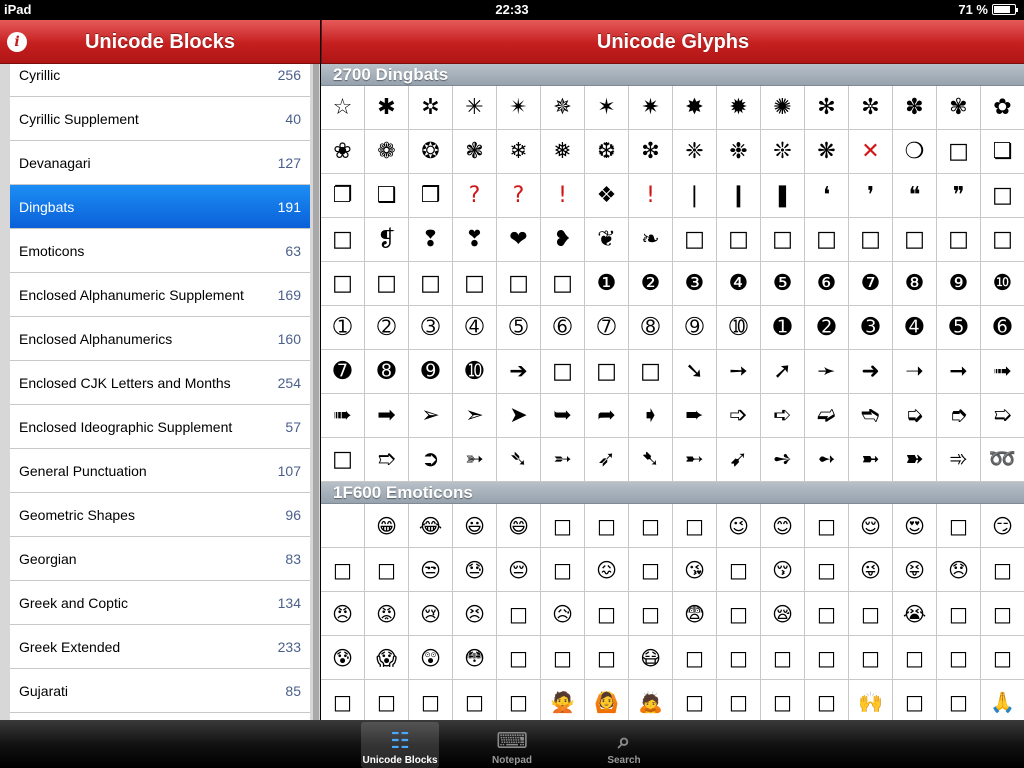  Describe the element at coordinates (959, 570) in the screenshot. I see `glyph-cell: 😞` at that location.